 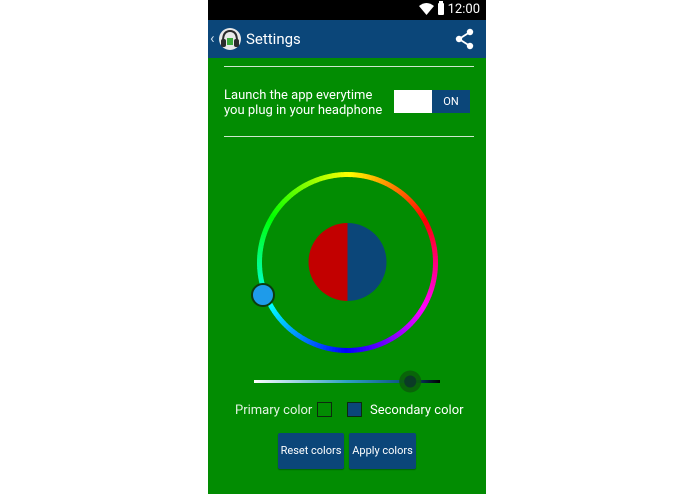 What do you see at coordinates (354, 409) in the screenshot?
I see `secondary-color-radio` at bounding box center [354, 409].